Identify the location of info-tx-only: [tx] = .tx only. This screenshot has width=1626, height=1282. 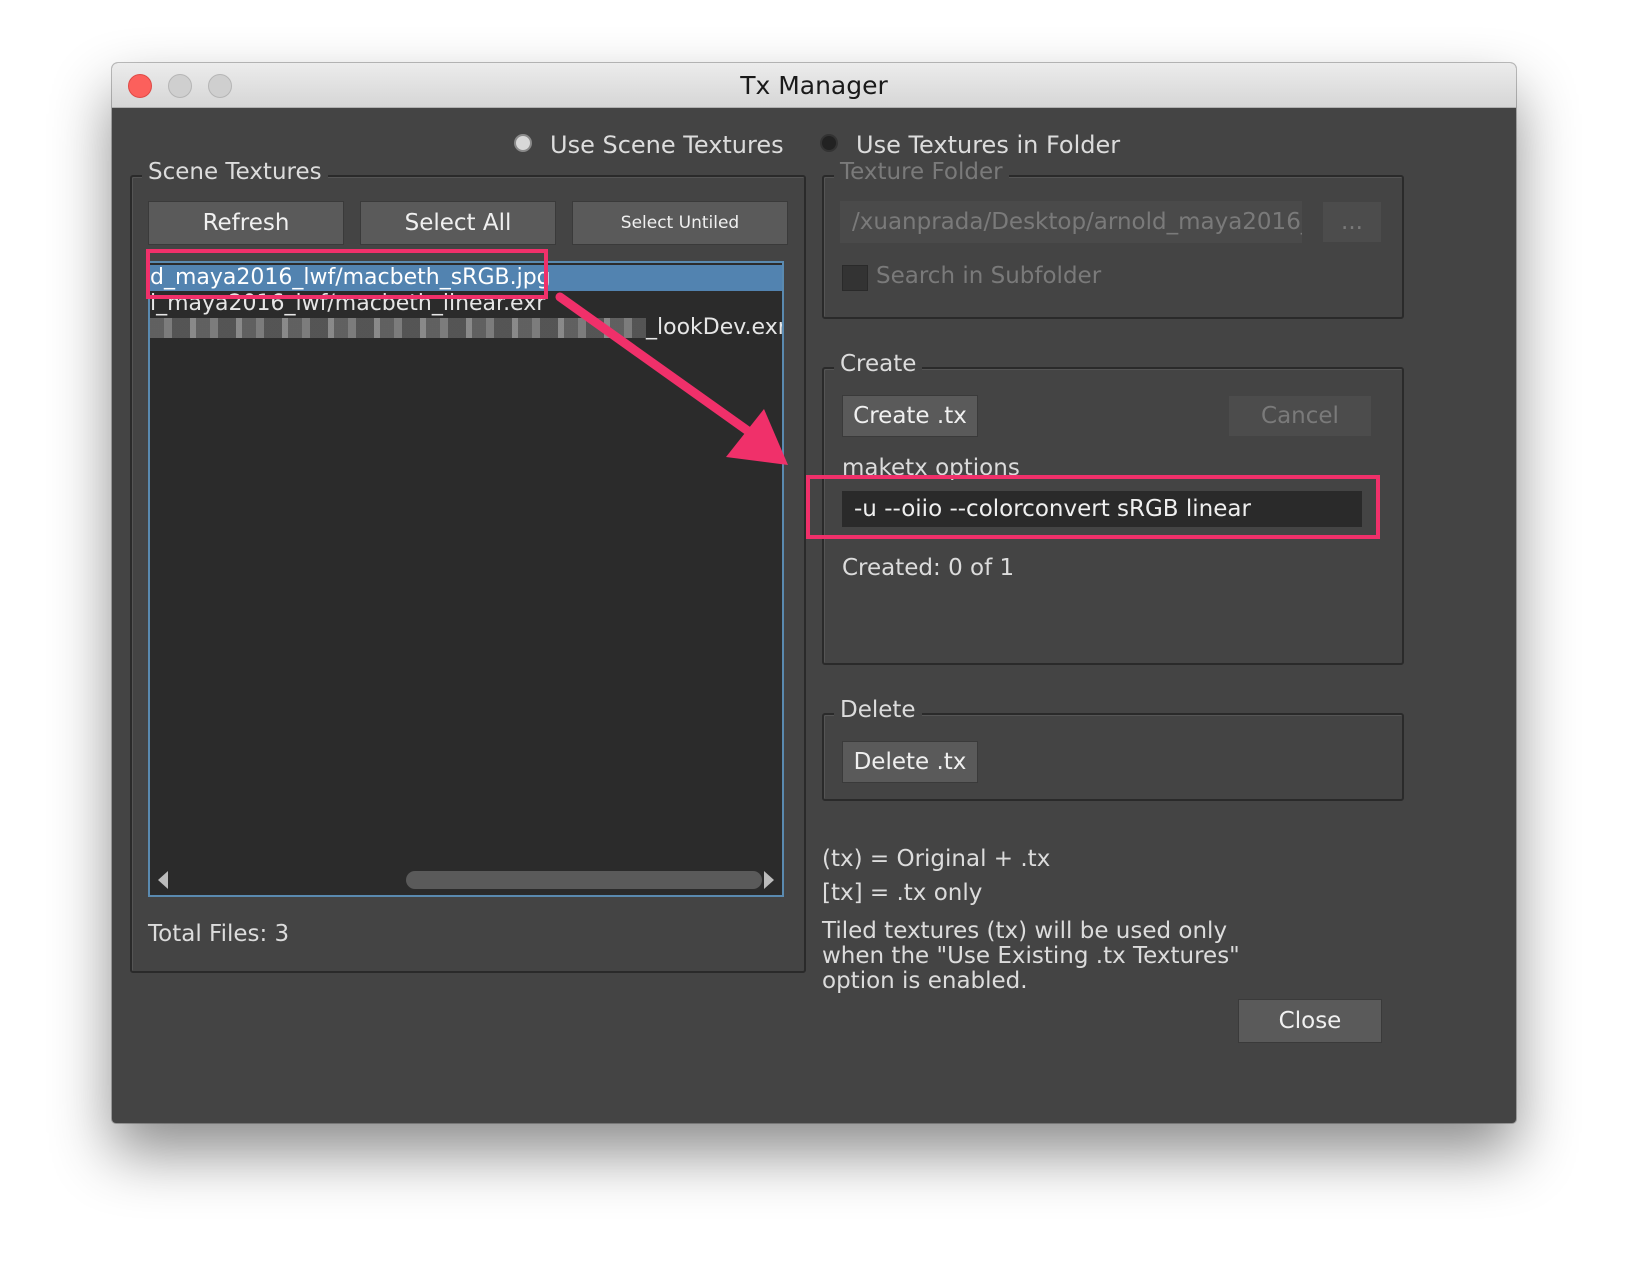
(902, 893).